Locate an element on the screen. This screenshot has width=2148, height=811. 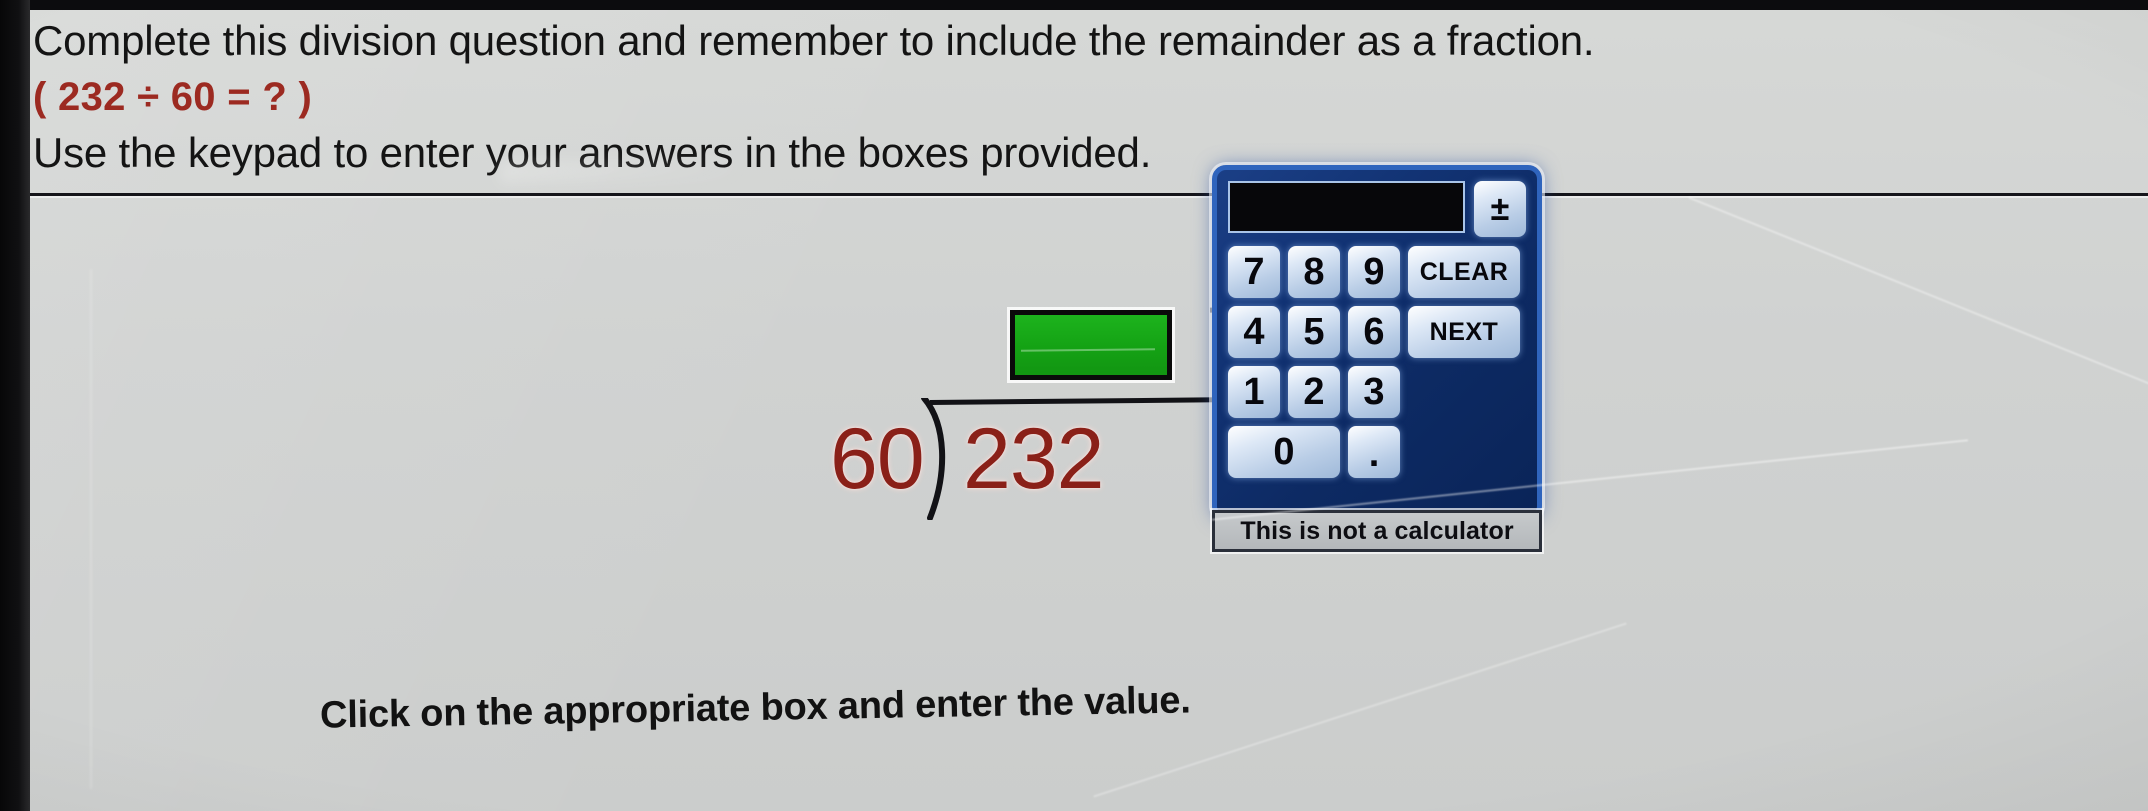
keypad-row-456: 4 5 6 NEXT is located at coordinates (1377, 332).